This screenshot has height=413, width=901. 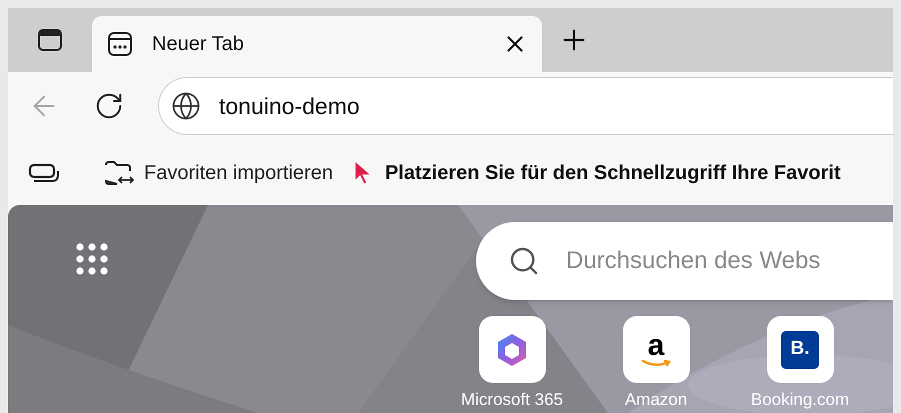 What do you see at coordinates (109, 106) in the screenshot?
I see `reload-icon` at bounding box center [109, 106].